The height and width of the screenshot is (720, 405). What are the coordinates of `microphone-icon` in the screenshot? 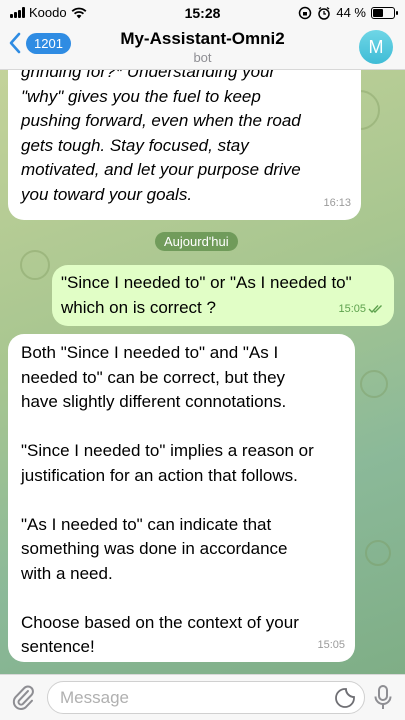 It's located at (383, 698).